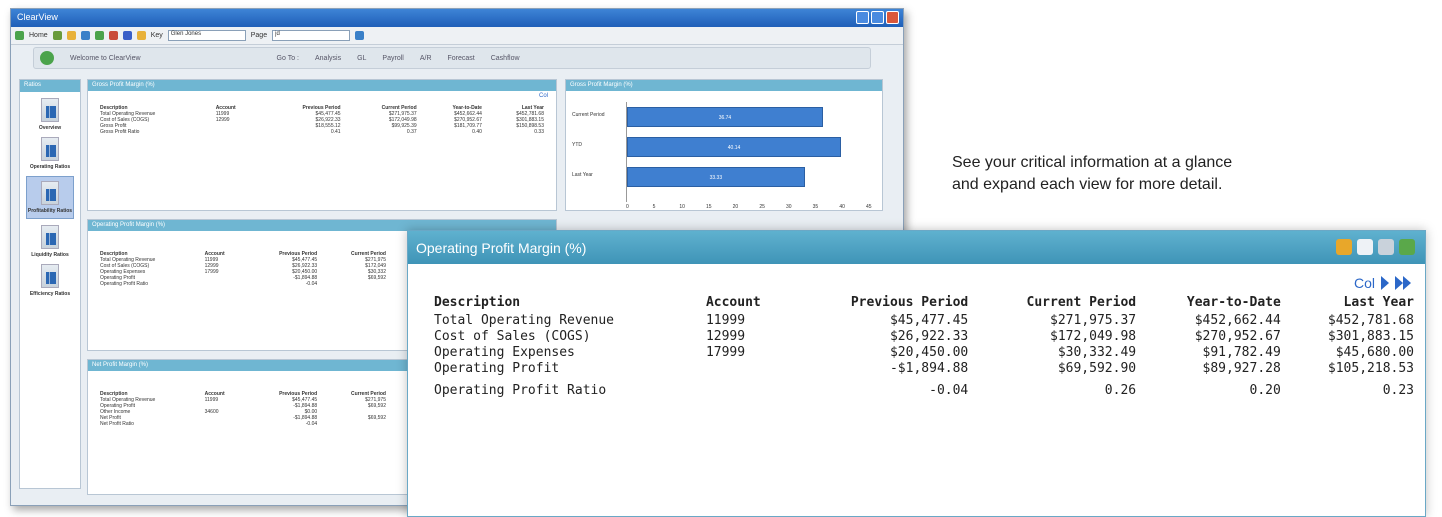  I want to click on bar-label: Last Year, so click(582, 175).